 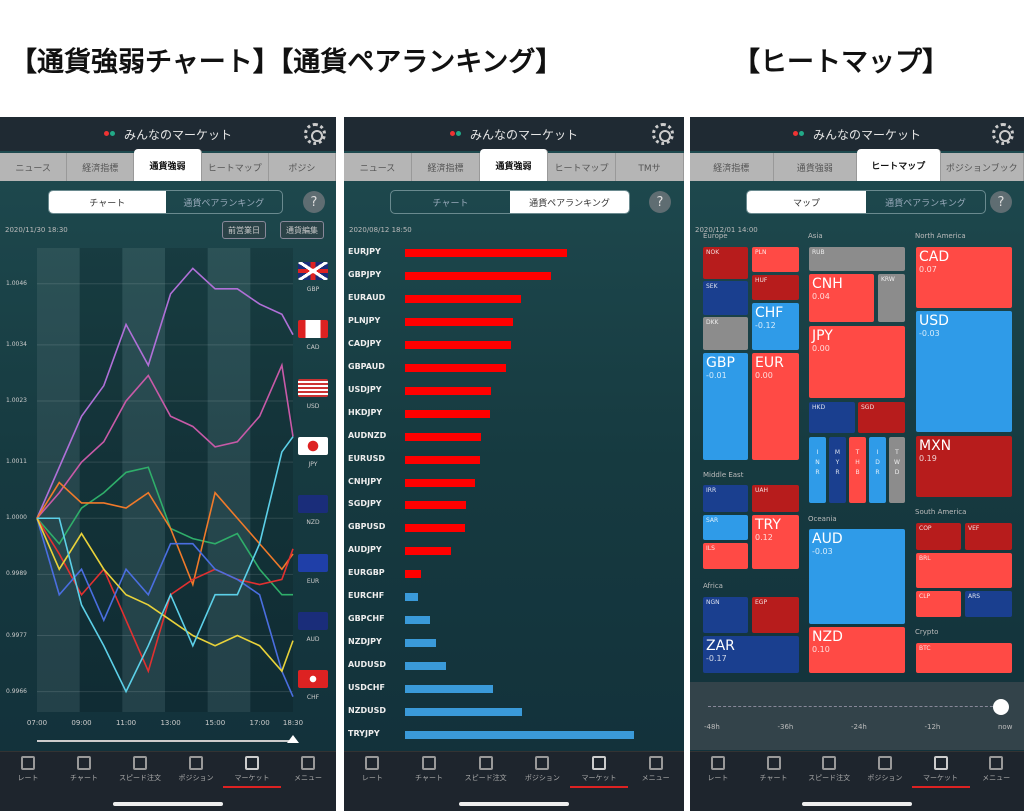 I want to click on heatmap-tile-rub: RUB, so click(x=857, y=259).